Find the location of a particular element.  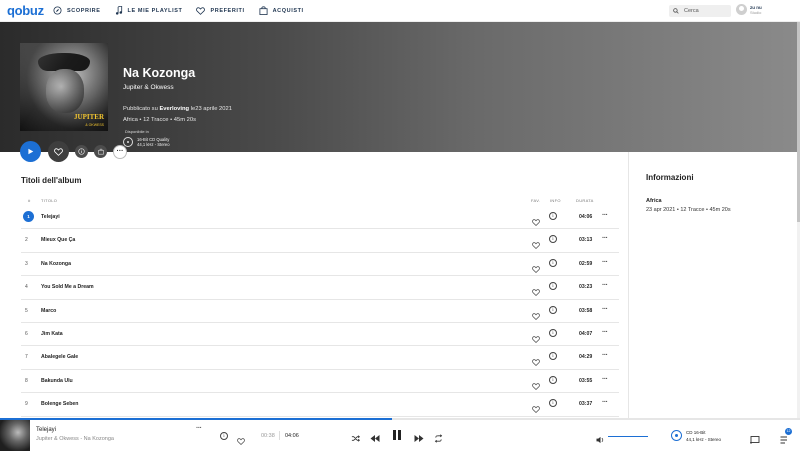

next-track-icon is located at coordinates (419, 439).